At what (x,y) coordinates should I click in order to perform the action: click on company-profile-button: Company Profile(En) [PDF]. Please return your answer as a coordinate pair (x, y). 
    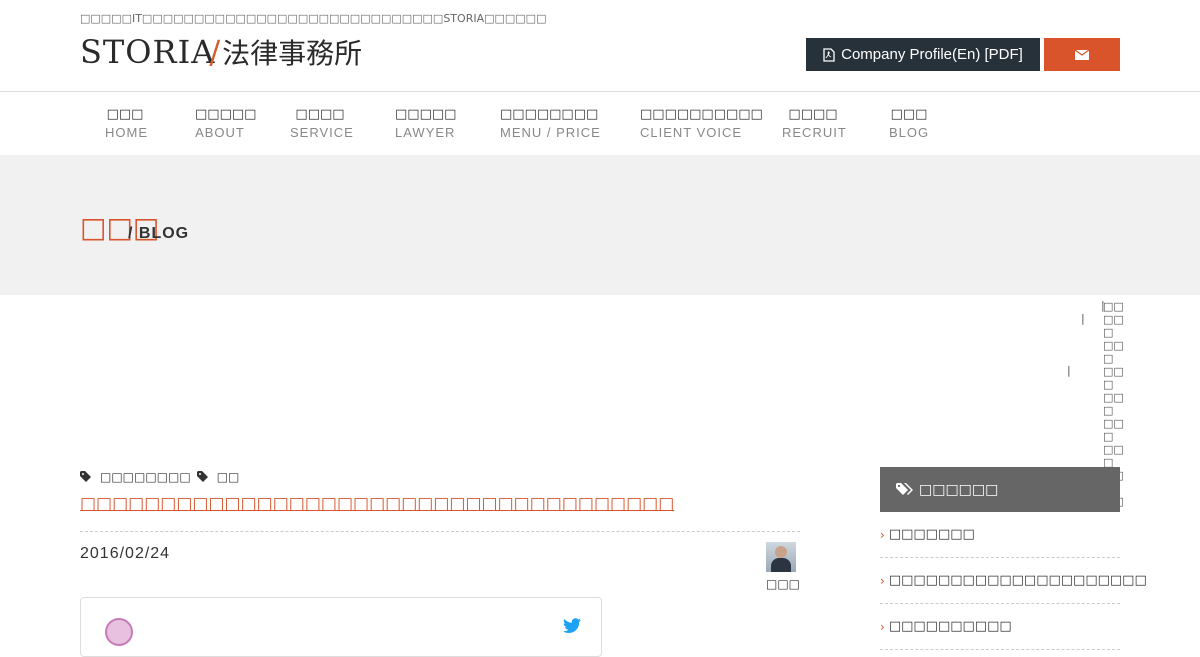
    Looking at the image, I should click on (923, 54).